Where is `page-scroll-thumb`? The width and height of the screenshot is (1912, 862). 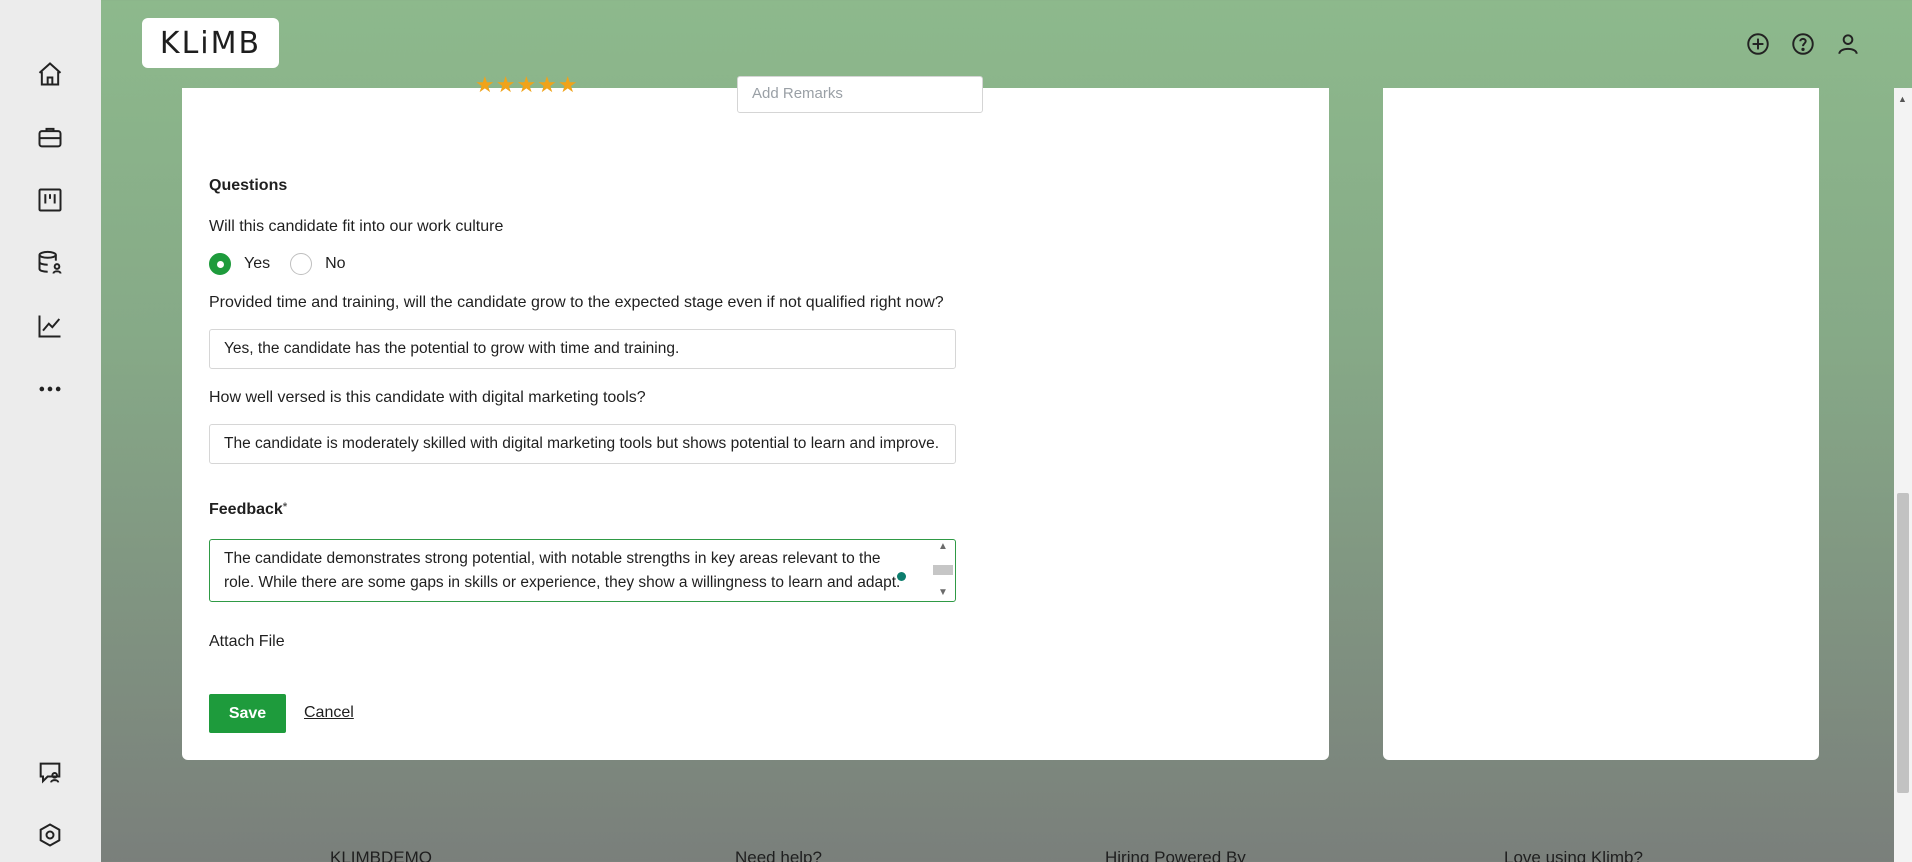
page-scroll-thumb is located at coordinates (1903, 643).